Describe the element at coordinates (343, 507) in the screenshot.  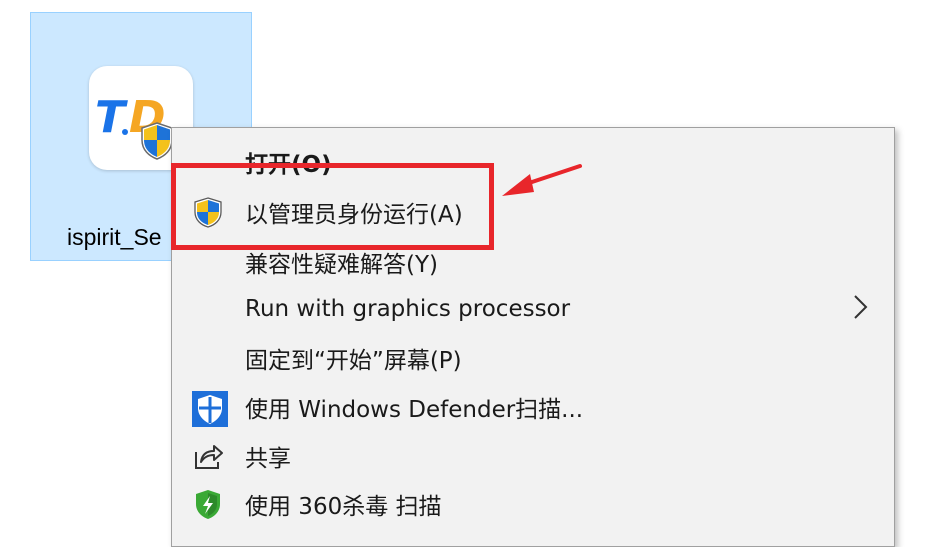
I see `menu-item-label: 使用 360杀毒 扫描` at that location.